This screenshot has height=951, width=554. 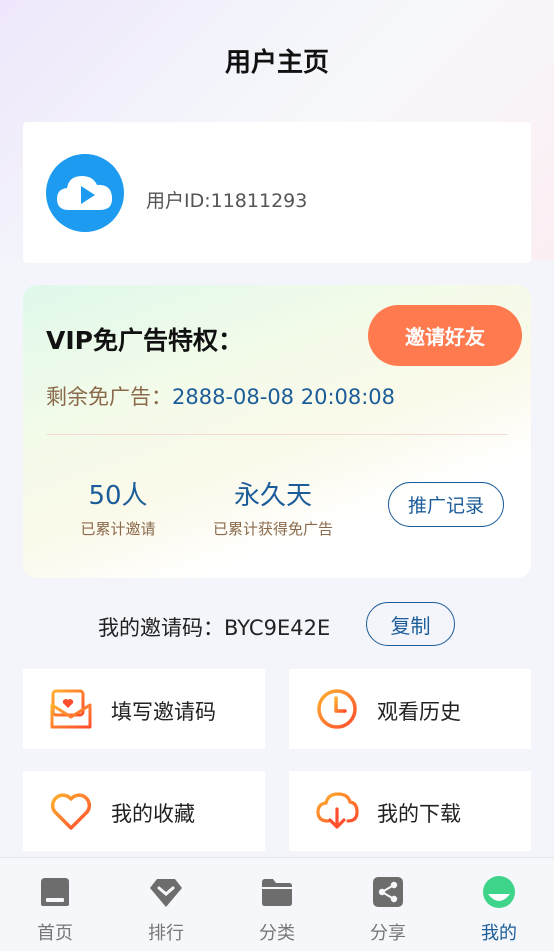 What do you see at coordinates (499, 933) in the screenshot?
I see `tab-label: 我的` at bounding box center [499, 933].